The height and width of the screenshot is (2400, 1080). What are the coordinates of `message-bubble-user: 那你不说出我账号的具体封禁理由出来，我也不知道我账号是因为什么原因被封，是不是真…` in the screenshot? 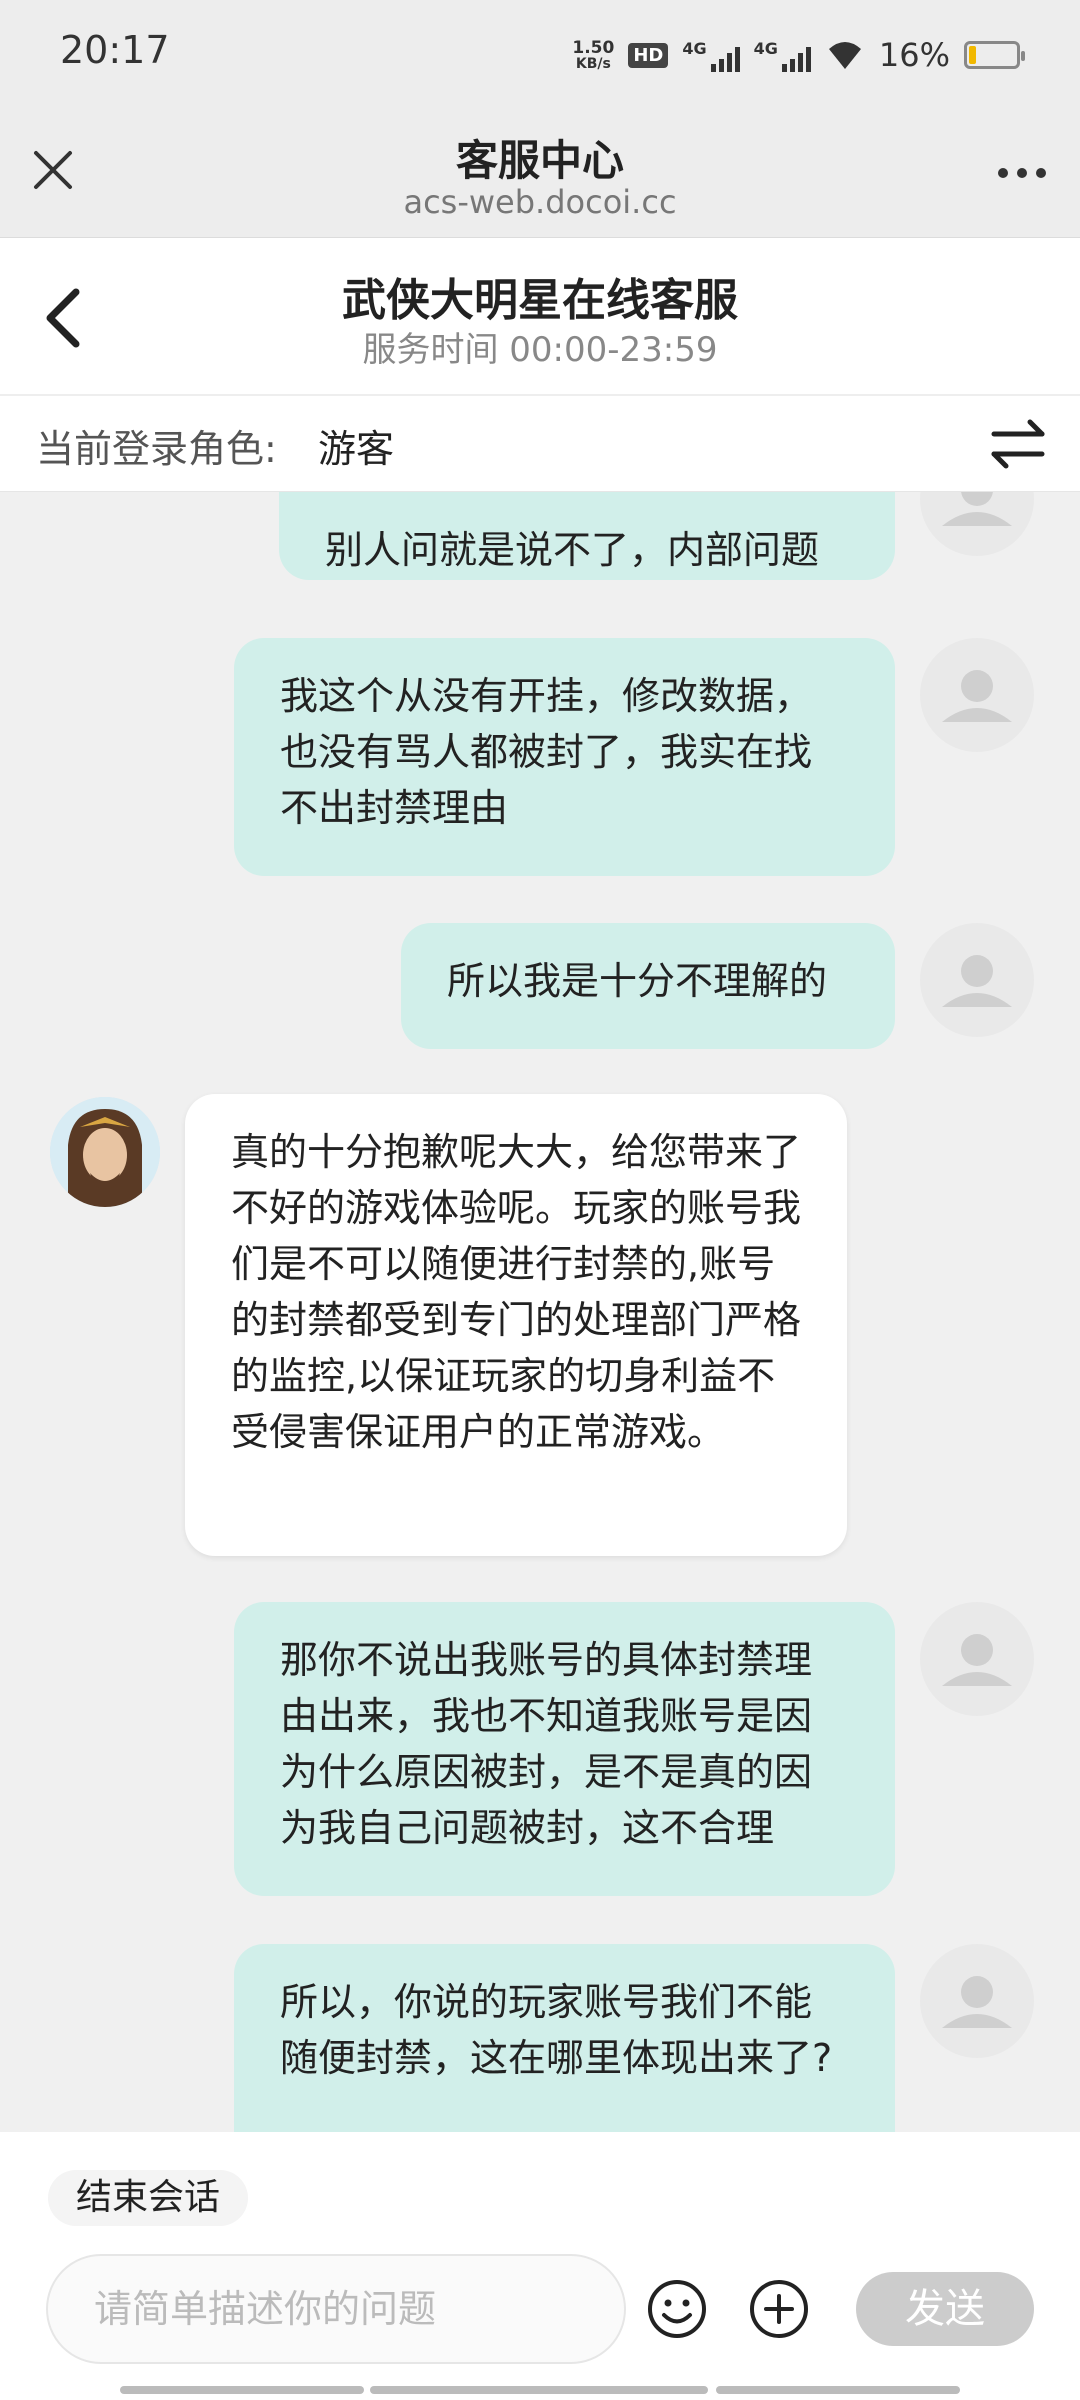 It's located at (564, 1749).